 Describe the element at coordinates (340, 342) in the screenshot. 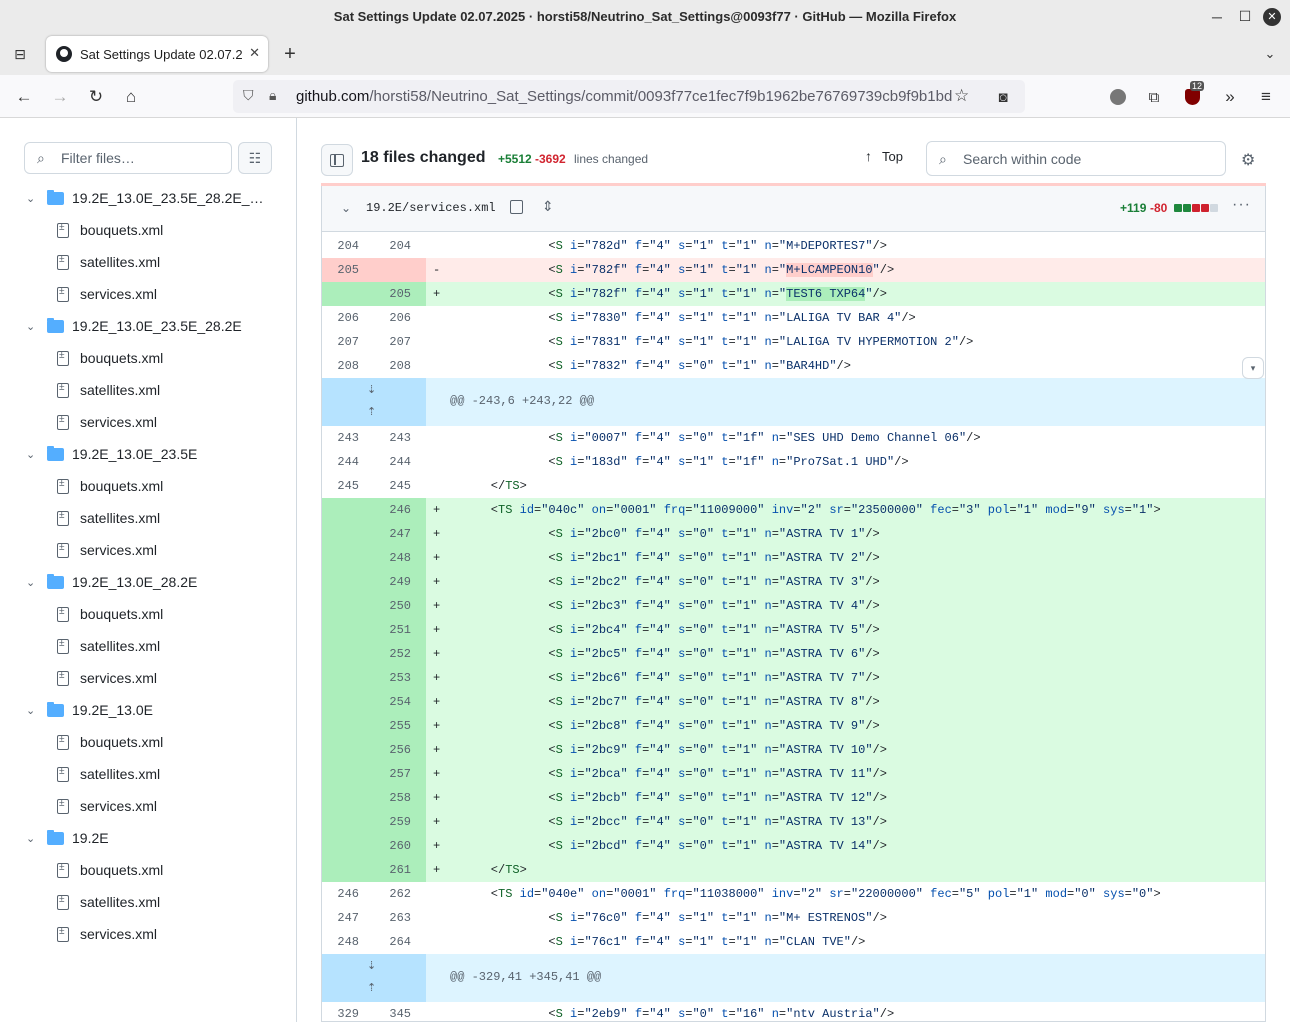

I see `old-line-number: 207` at that location.